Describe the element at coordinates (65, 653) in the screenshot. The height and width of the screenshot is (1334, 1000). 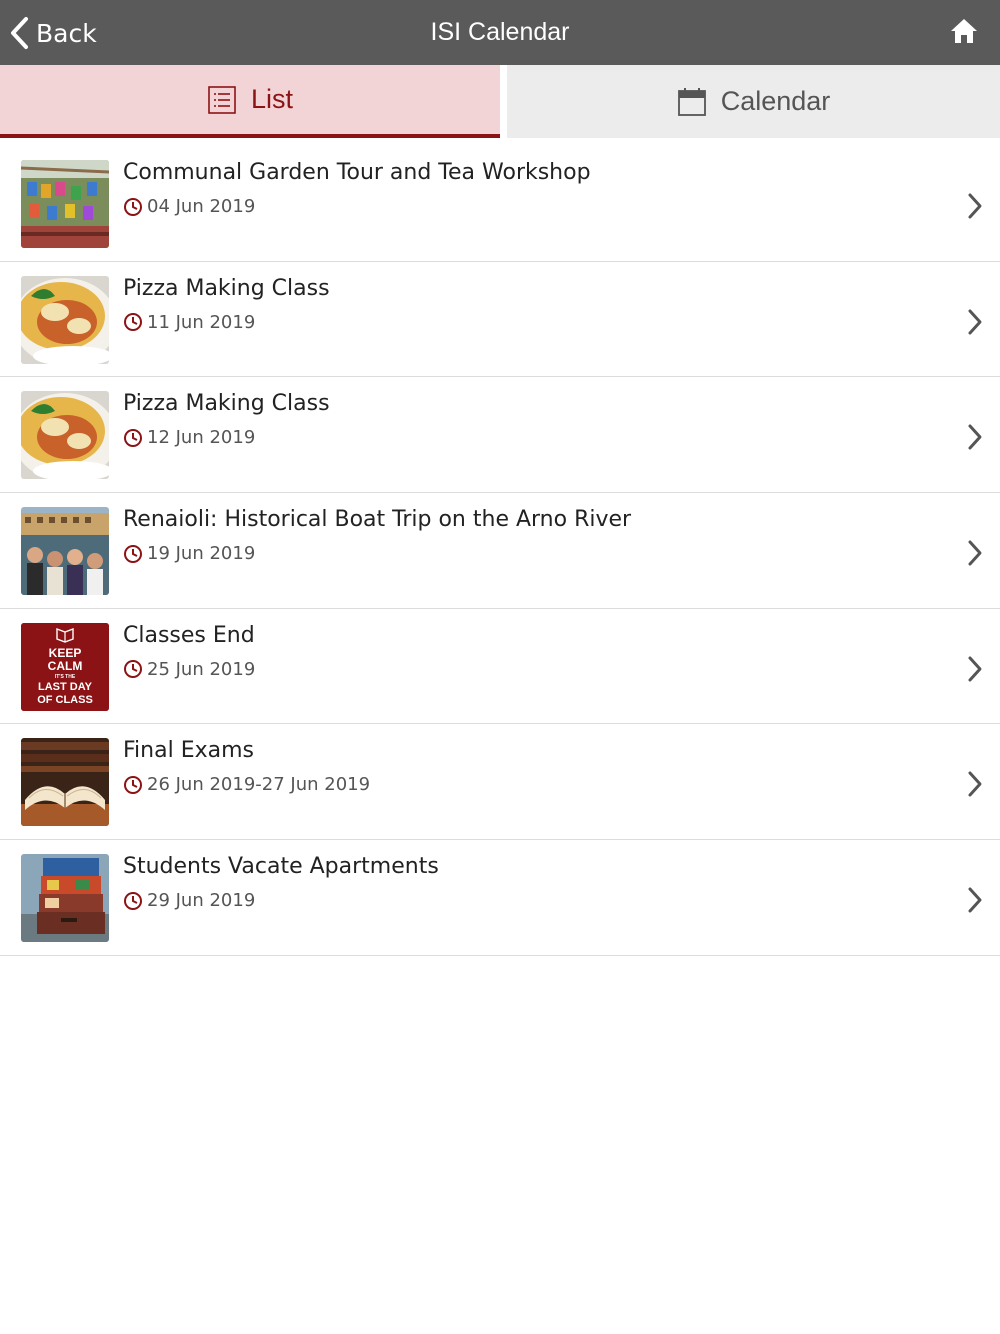
I see `poster-line-1: KEEP` at that location.